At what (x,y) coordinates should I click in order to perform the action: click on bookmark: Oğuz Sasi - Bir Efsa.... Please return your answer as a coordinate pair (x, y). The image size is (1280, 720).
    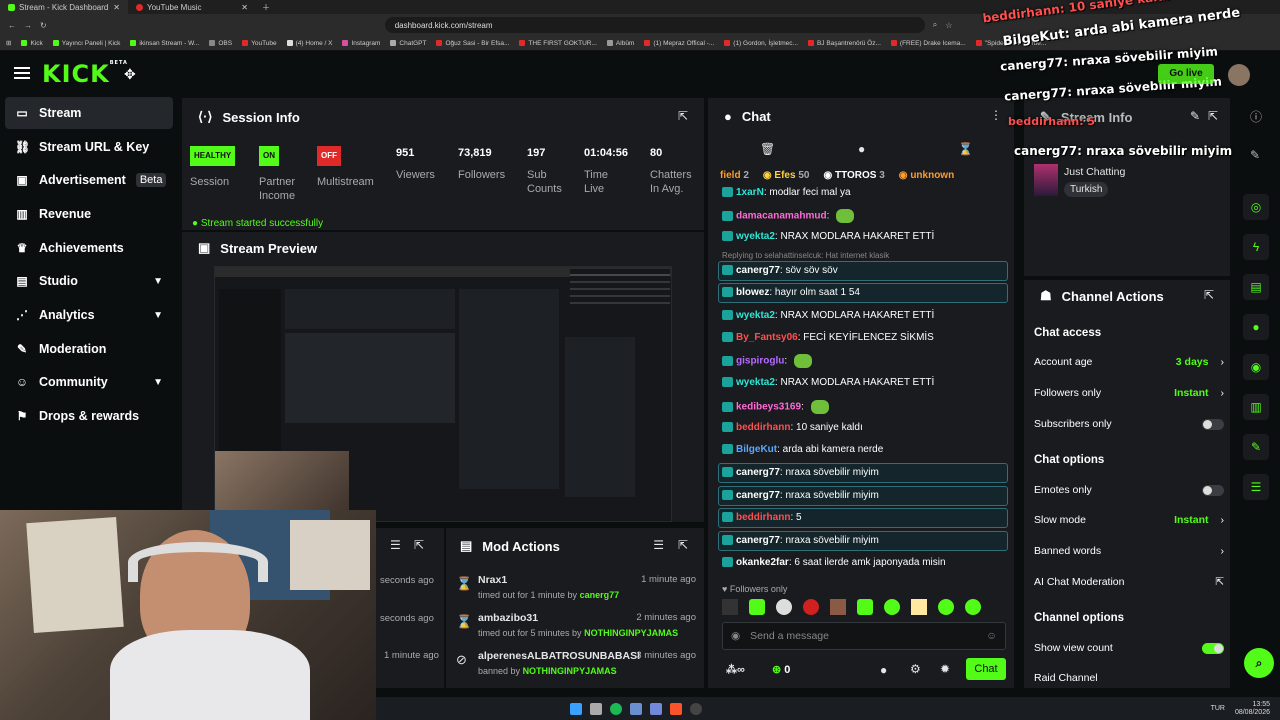
    Looking at the image, I should click on (472, 43).